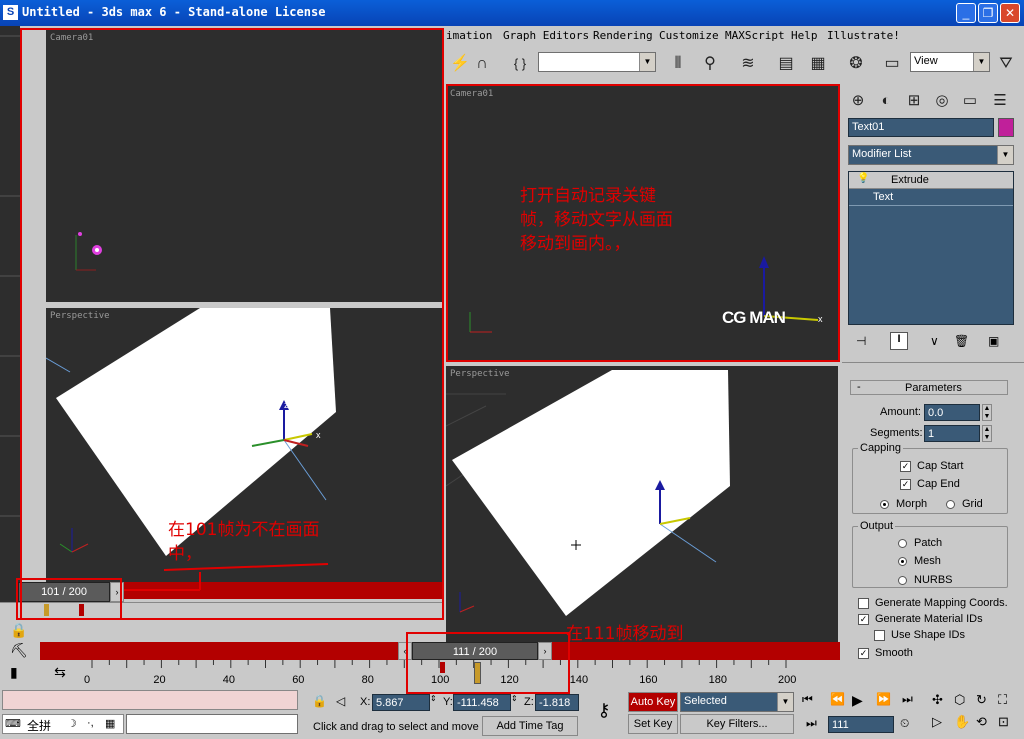 This screenshot has height=739, width=1024. What do you see at coordinates (861, 724) in the screenshot?
I see `current-frame-field: 111` at bounding box center [861, 724].